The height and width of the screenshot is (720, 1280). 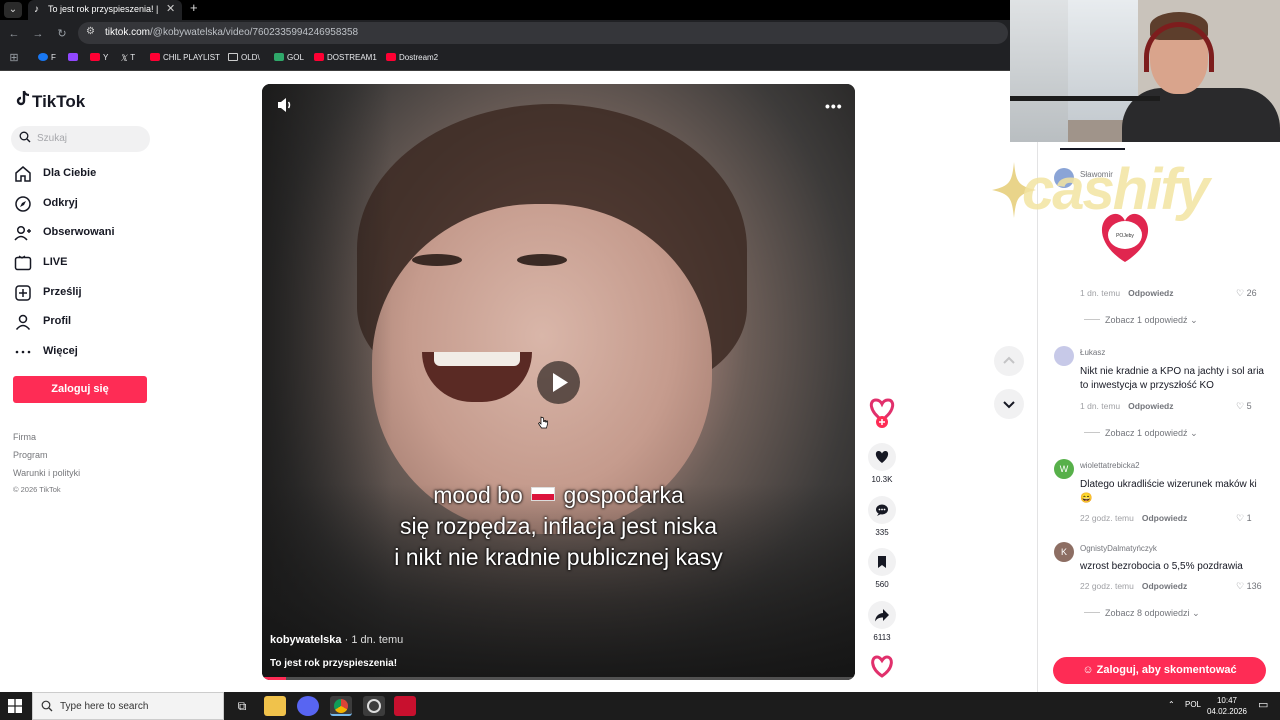 What do you see at coordinates (882, 479) in the screenshot?
I see `like-count: 10.3K` at bounding box center [882, 479].